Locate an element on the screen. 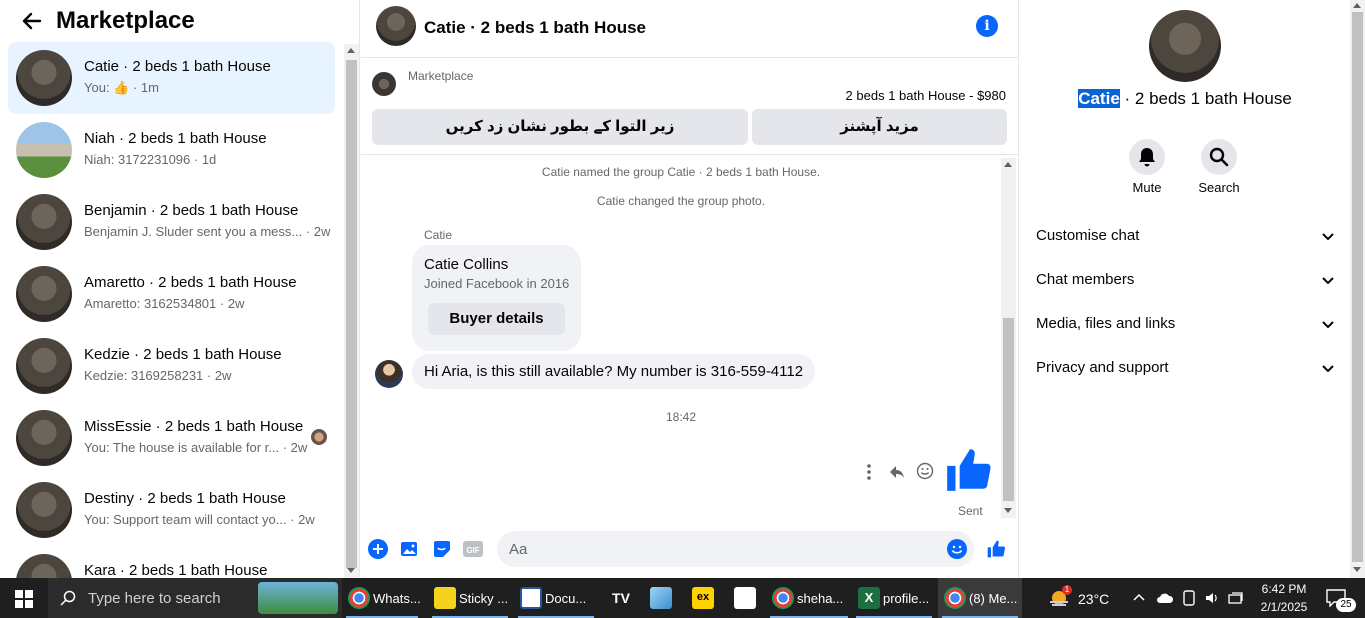 This screenshot has width=1365, height=618. conversation-name: Destiny · 2 beds 1 bath House is located at coordinates (185, 498).